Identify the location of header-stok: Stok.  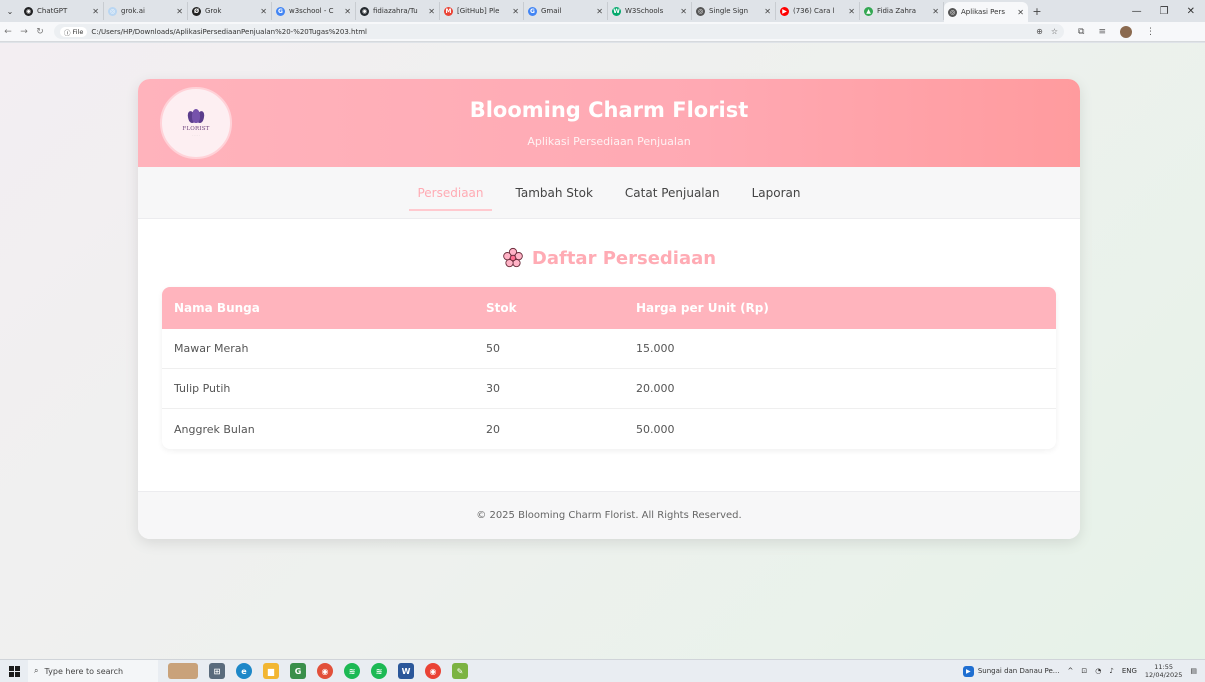
(501, 308).